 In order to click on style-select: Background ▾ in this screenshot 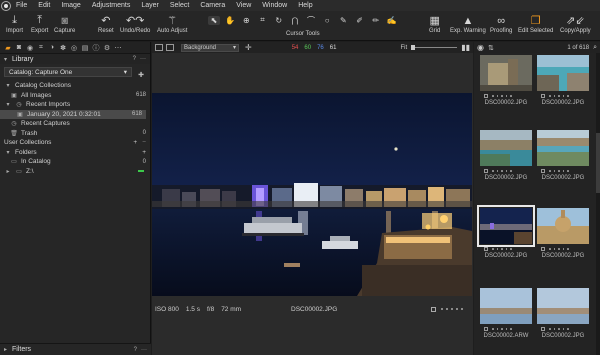, I will do `click(210, 47)`.